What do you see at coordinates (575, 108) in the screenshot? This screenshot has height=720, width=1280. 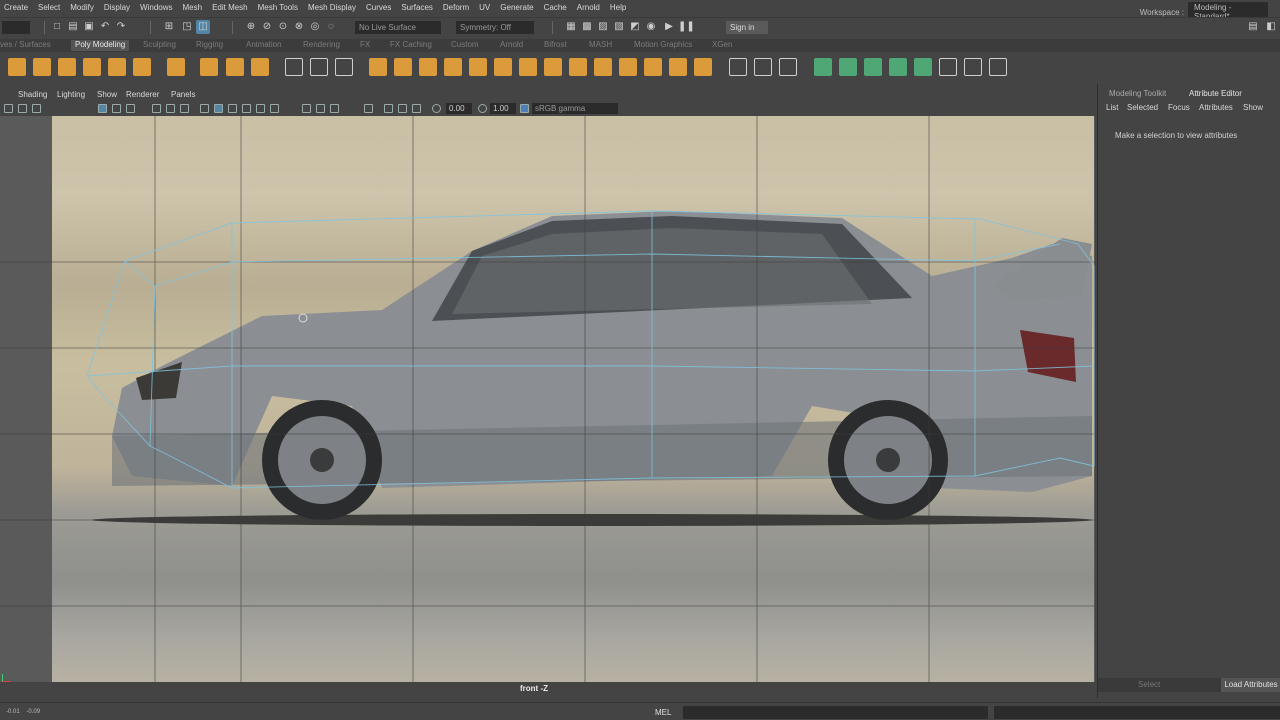 I see `view-transform-select: sRGB gamma` at bounding box center [575, 108].